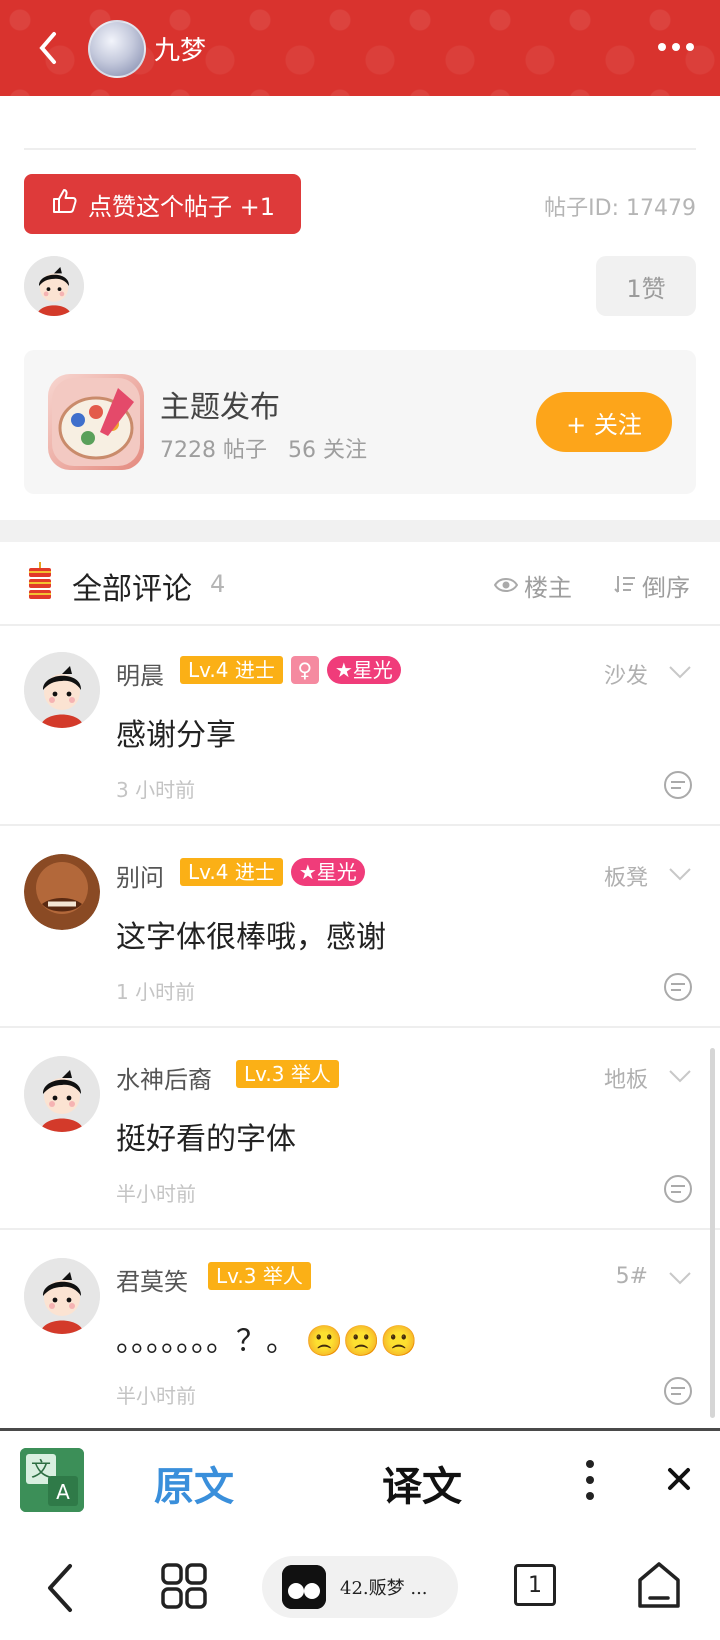 Image resolution: width=720 pixels, height=1640 pixels. I want to click on more-vertical-icon, so click(590, 1480).